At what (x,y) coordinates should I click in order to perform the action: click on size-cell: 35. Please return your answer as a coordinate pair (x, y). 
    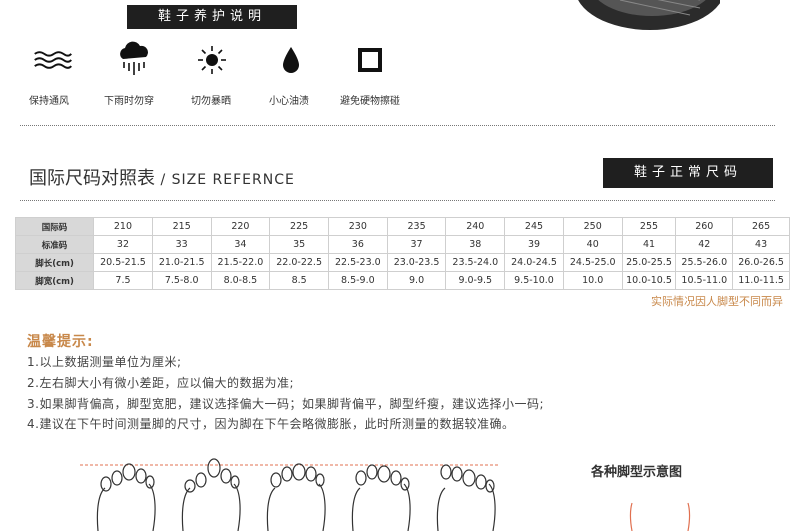
    Looking at the image, I should click on (299, 244).